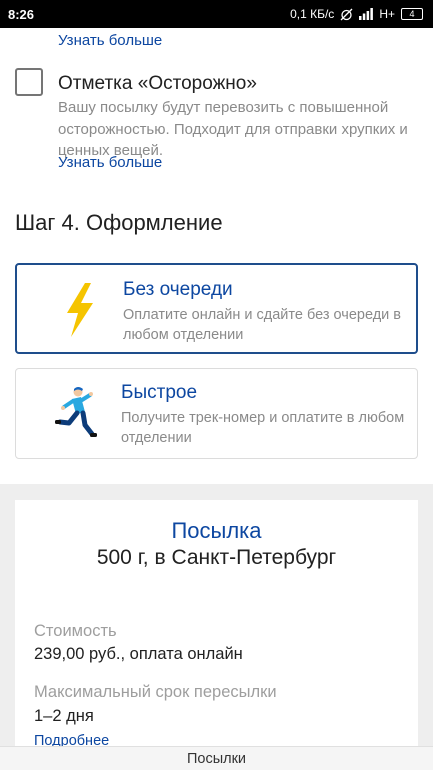  What do you see at coordinates (387, 14) in the screenshot?
I see `network-type: H+` at bounding box center [387, 14].